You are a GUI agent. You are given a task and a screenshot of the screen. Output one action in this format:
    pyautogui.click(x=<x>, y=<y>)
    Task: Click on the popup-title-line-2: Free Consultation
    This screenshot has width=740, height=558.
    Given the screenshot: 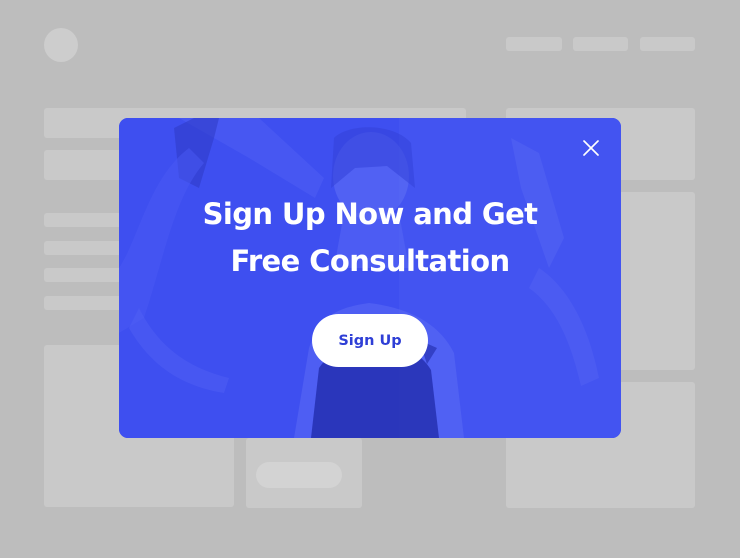 What is the action you would take?
    pyautogui.click(x=370, y=261)
    